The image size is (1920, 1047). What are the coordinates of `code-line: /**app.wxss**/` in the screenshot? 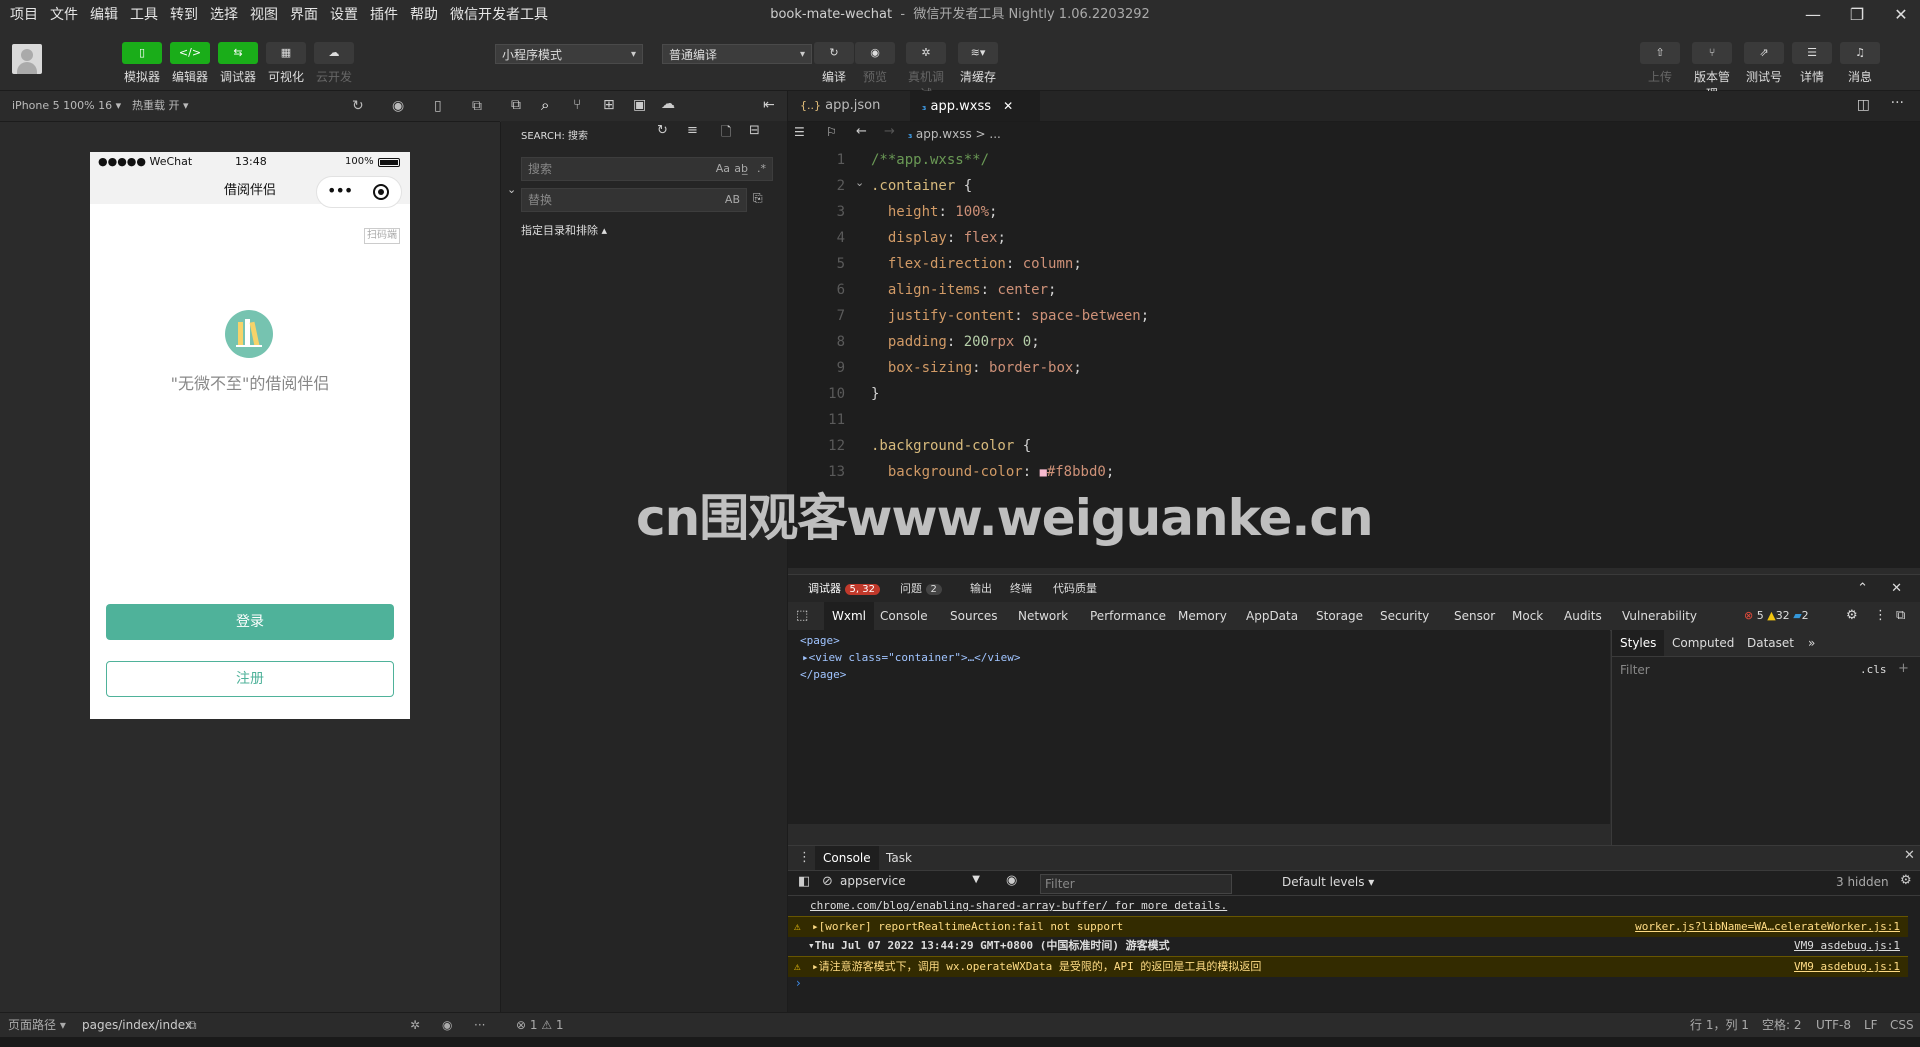 It's located at (930, 160).